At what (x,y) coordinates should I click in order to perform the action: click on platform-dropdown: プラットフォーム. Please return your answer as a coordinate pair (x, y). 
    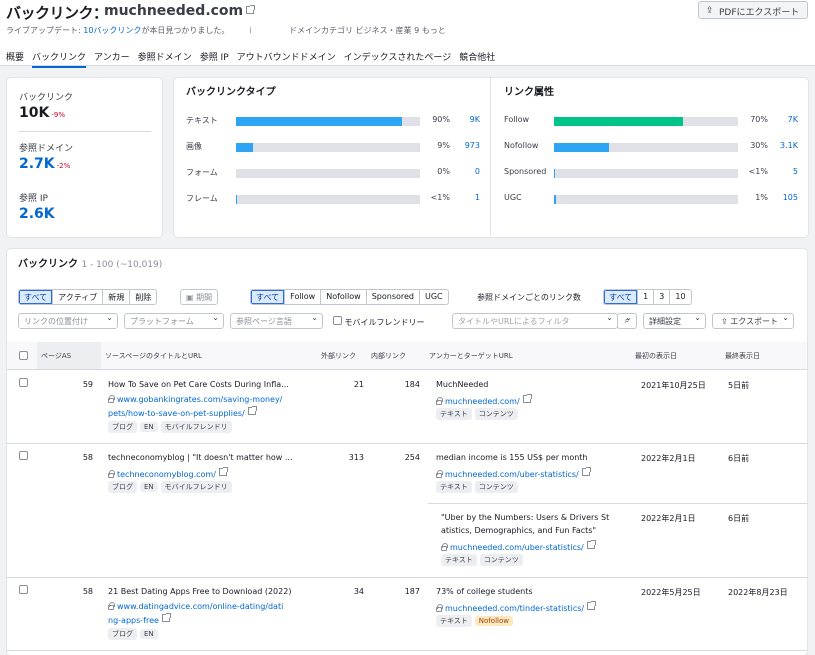
    Looking at the image, I should click on (174, 321).